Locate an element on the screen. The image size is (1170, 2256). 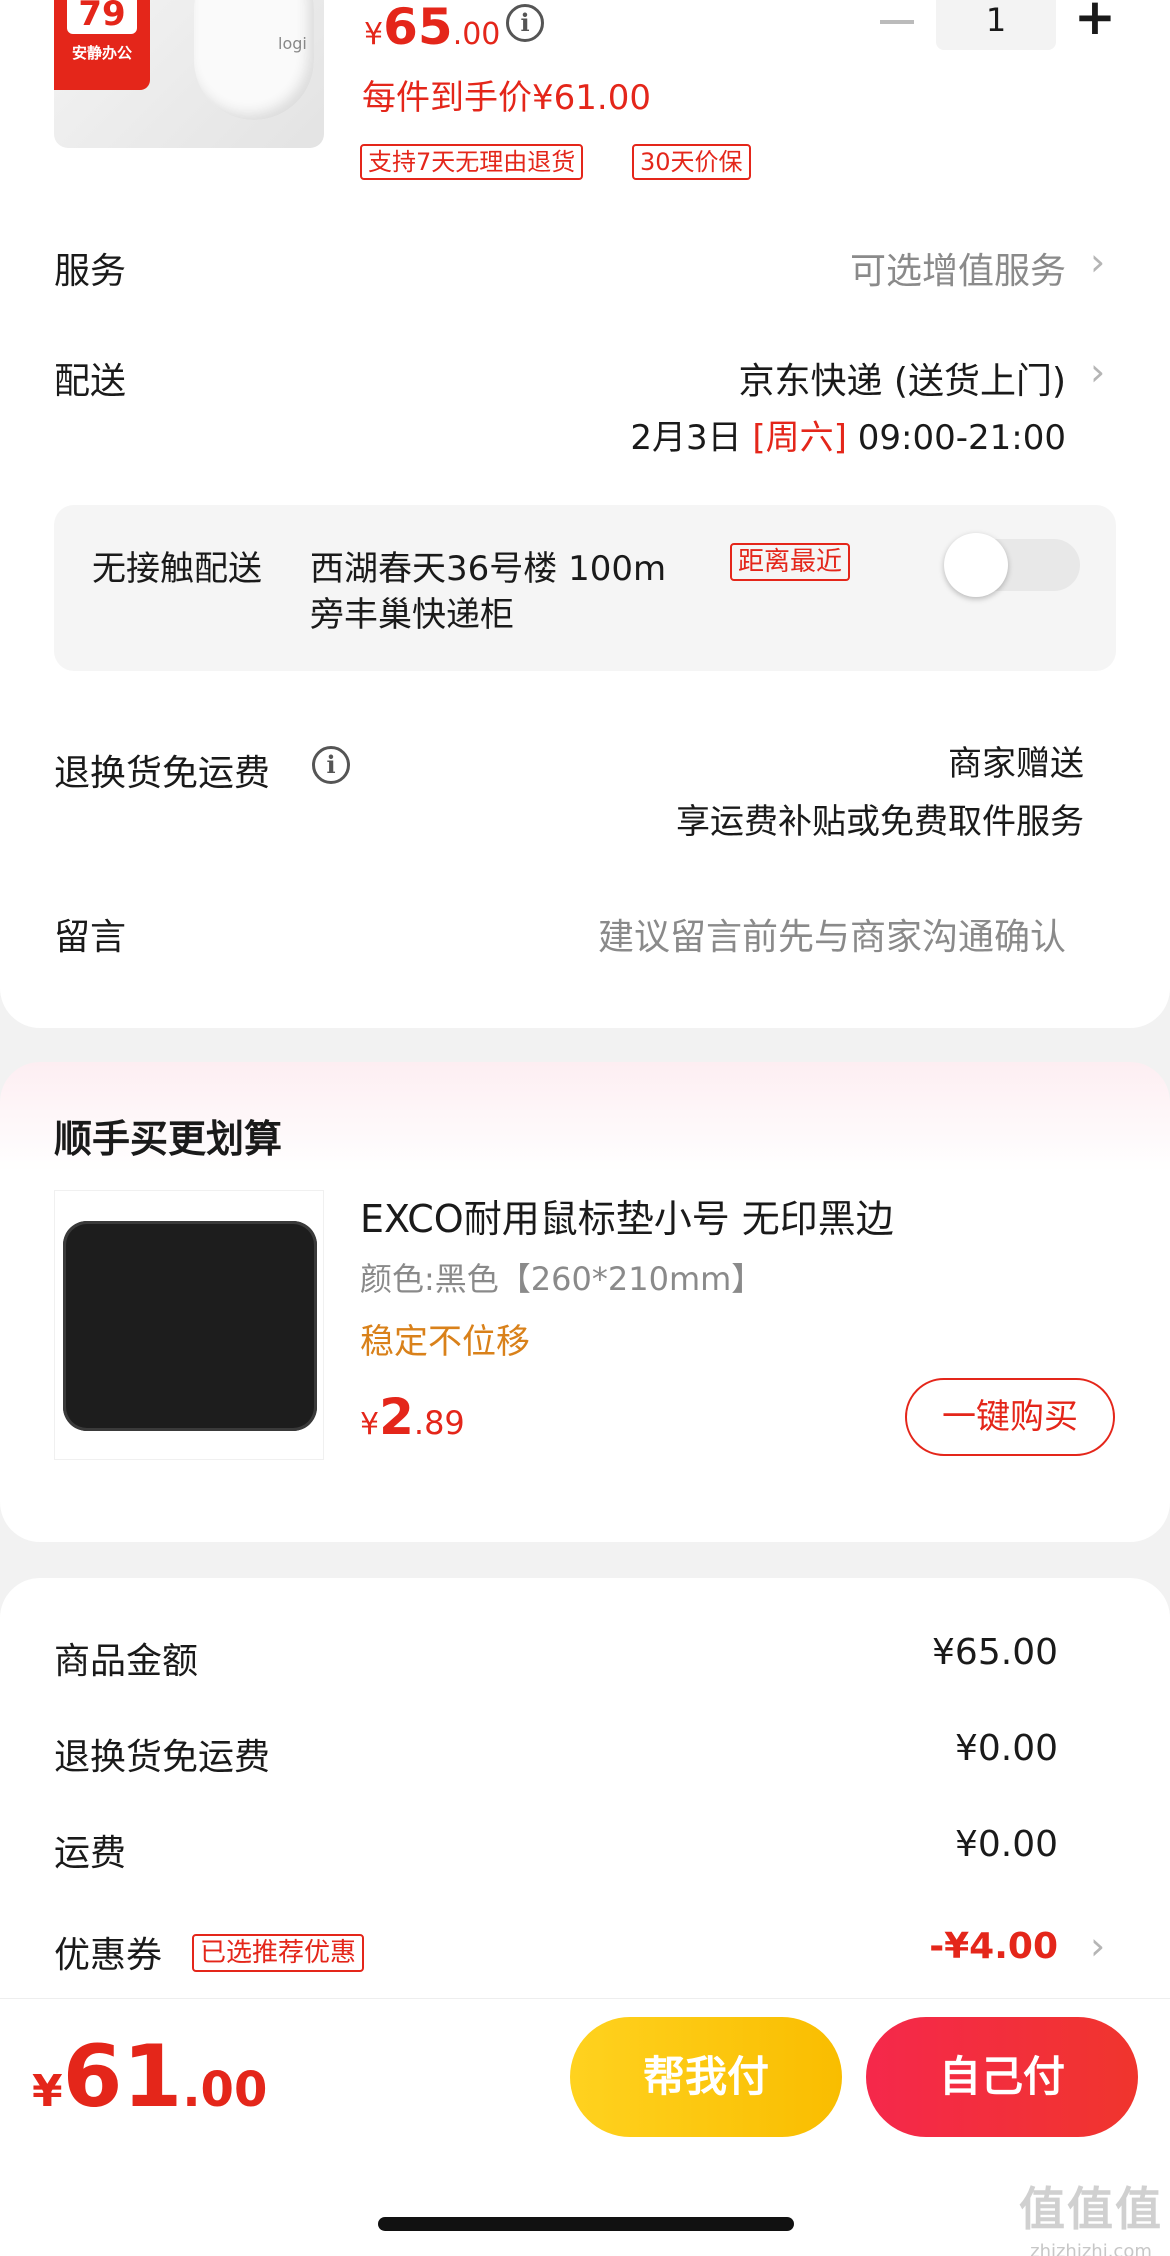
price-info-icon: i is located at coordinates (525, 23).